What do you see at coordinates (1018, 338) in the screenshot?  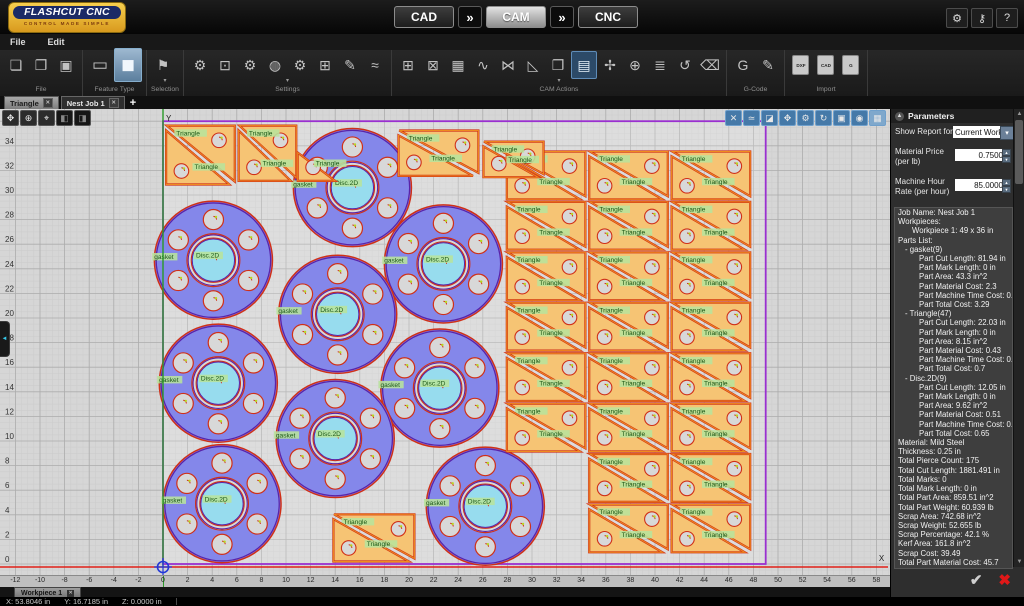 I see `panel-scrollbar: ▲ ▼` at bounding box center [1018, 338].